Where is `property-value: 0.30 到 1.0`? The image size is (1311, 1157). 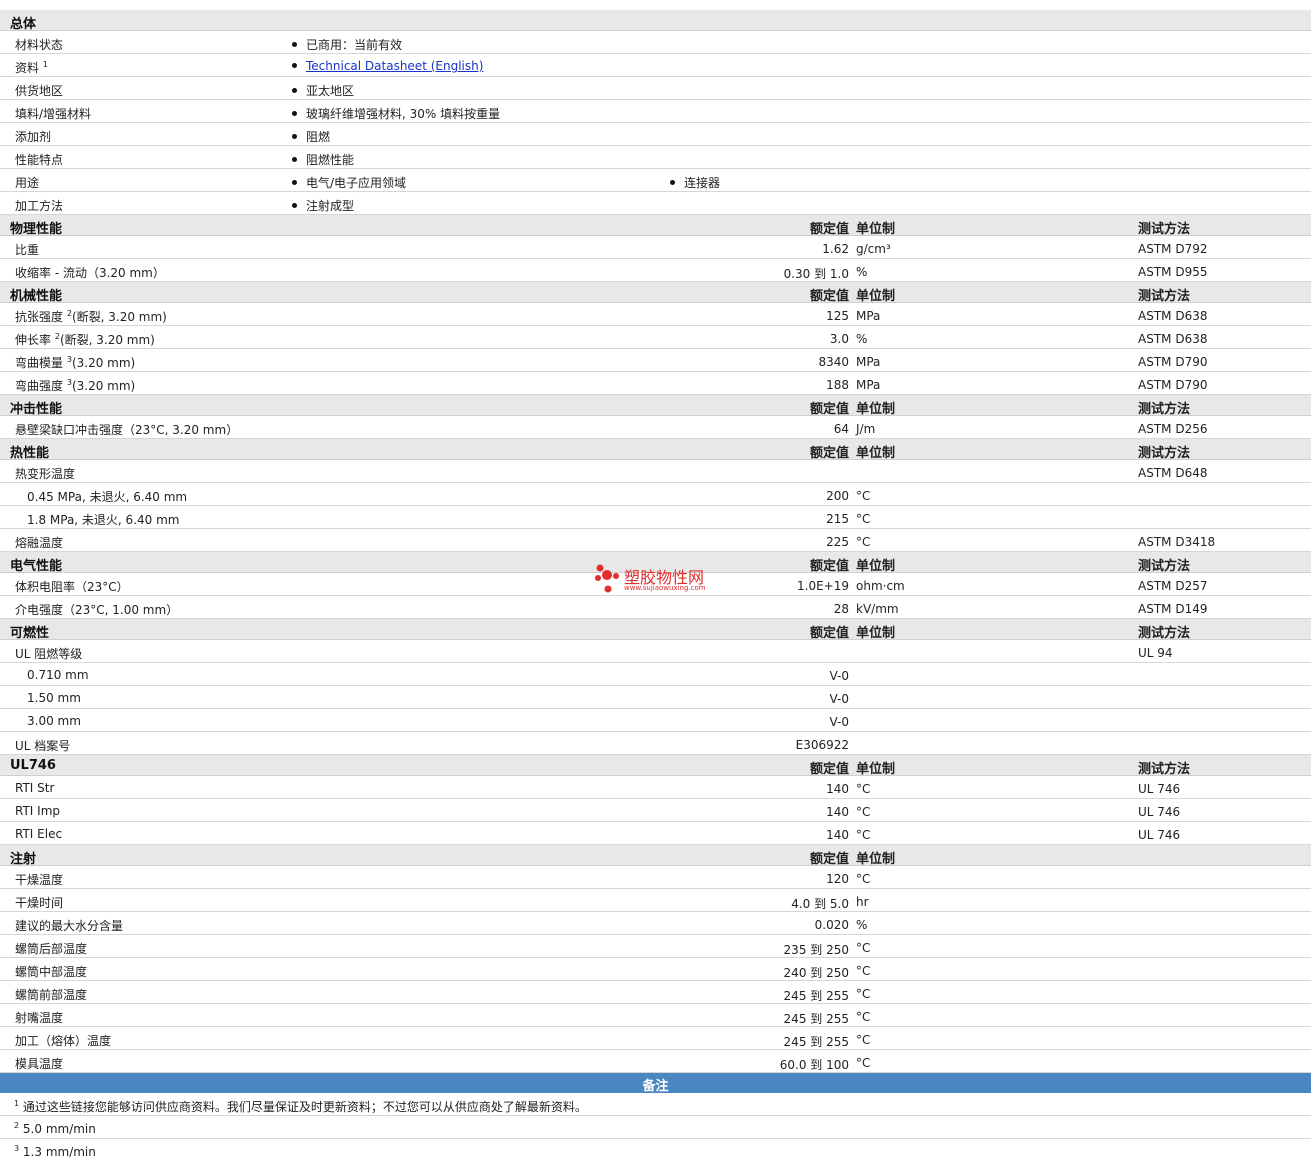
property-value: 0.30 到 1.0 is located at coordinates (816, 274).